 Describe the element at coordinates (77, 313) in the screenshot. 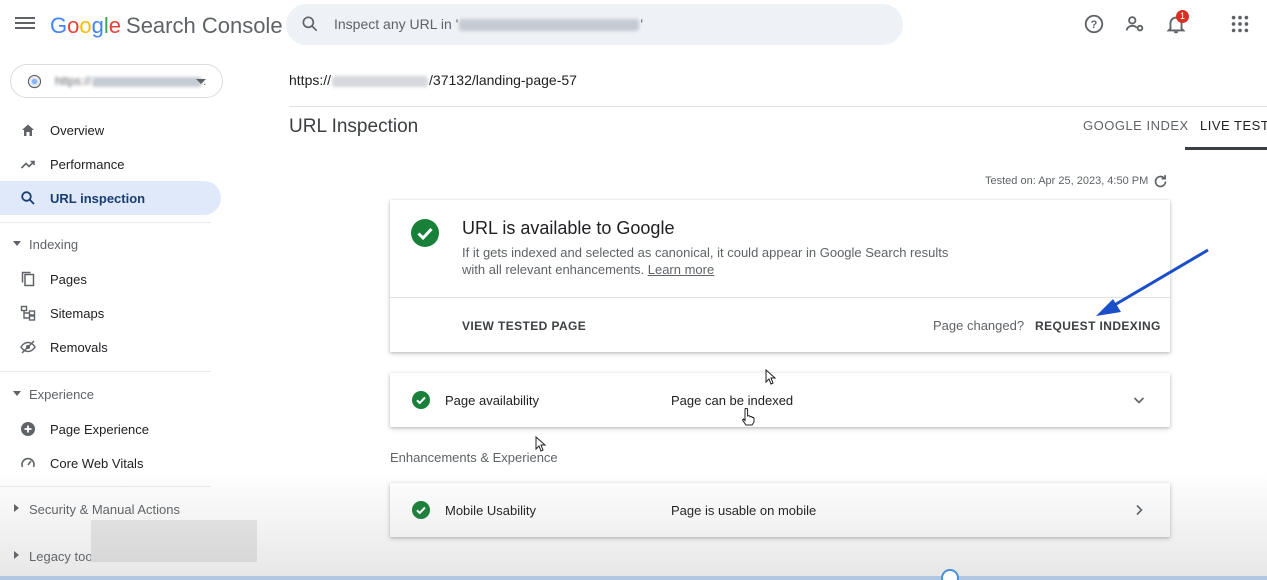

I see `sidebar-item-label: Sitemaps` at that location.